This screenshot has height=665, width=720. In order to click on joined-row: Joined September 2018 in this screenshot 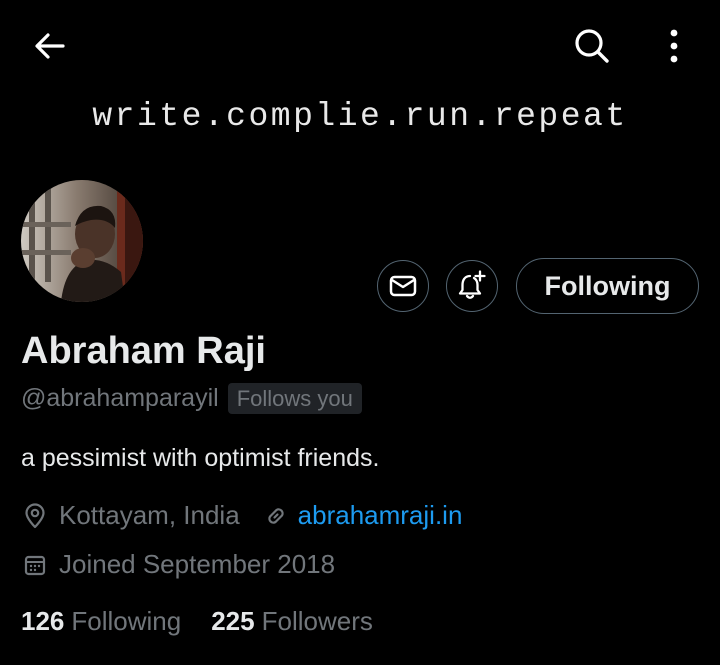, I will do `click(178, 564)`.